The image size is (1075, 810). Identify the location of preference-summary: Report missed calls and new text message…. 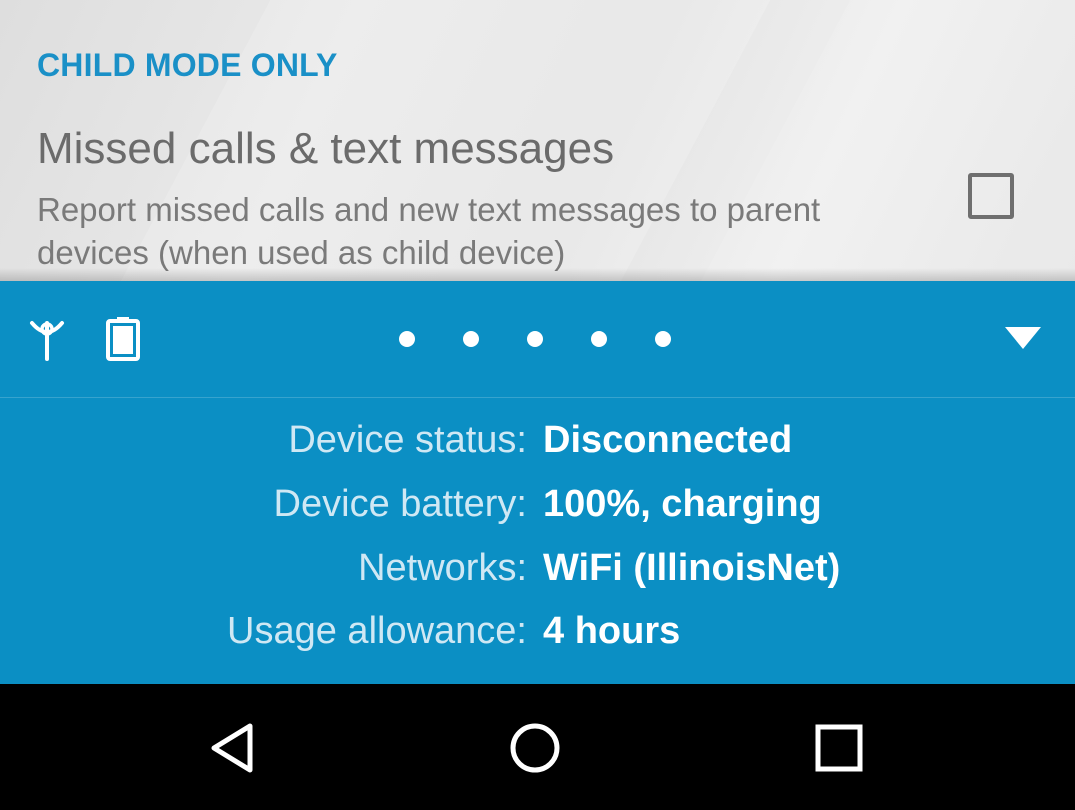
(429, 231).